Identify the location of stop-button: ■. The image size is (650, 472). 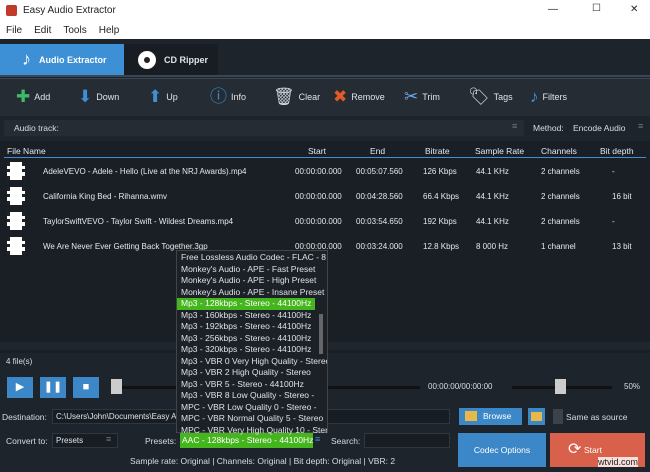
(86, 387).